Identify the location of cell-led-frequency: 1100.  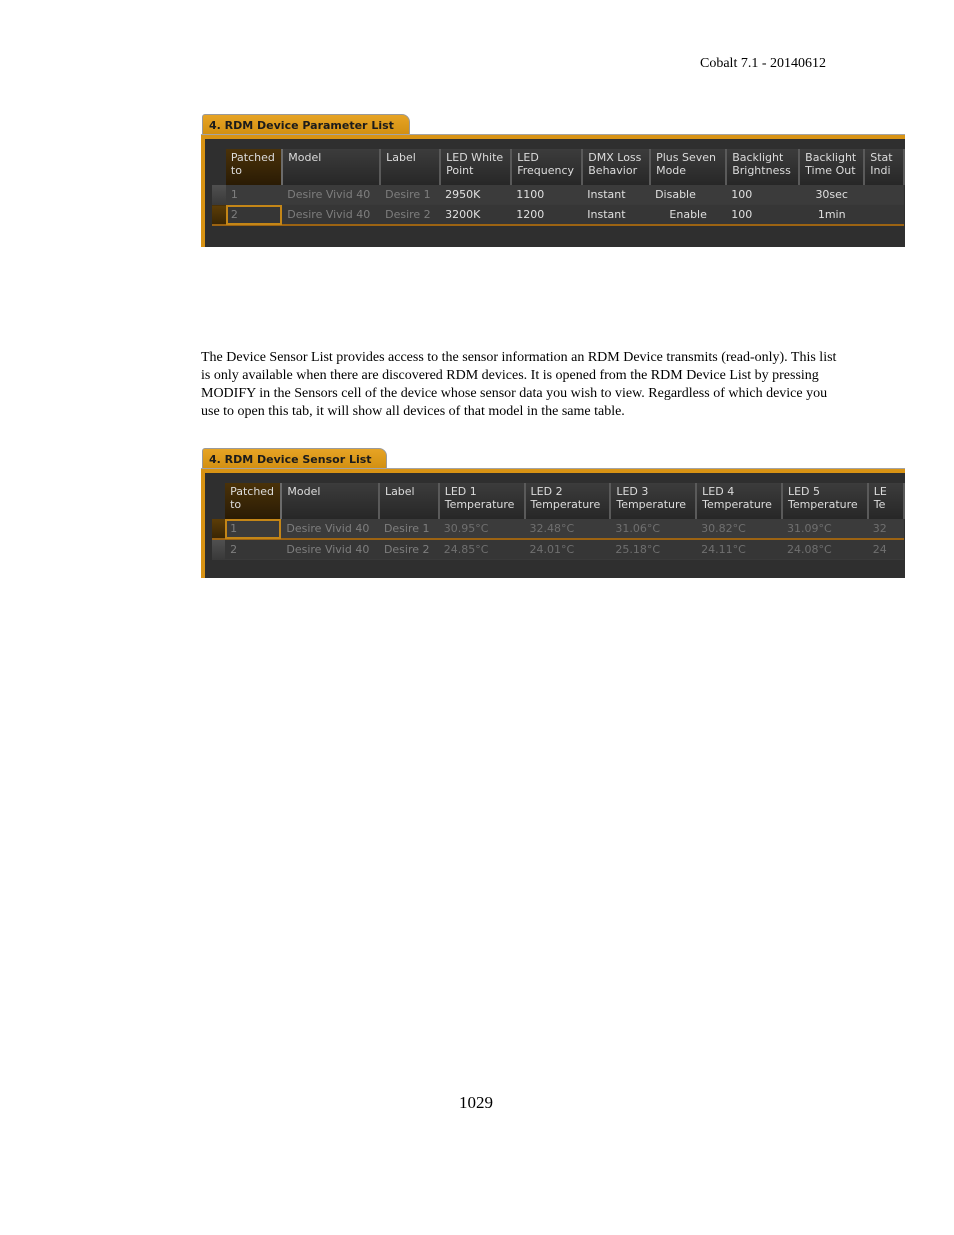
(547, 195).